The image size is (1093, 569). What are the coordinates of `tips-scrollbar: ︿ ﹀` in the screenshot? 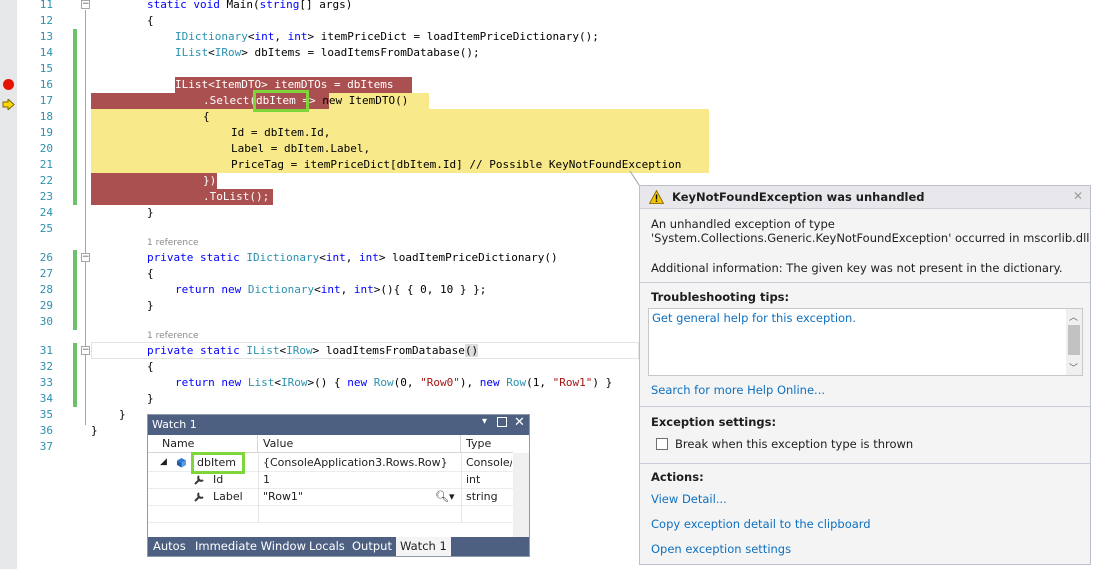 It's located at (1074, 342).